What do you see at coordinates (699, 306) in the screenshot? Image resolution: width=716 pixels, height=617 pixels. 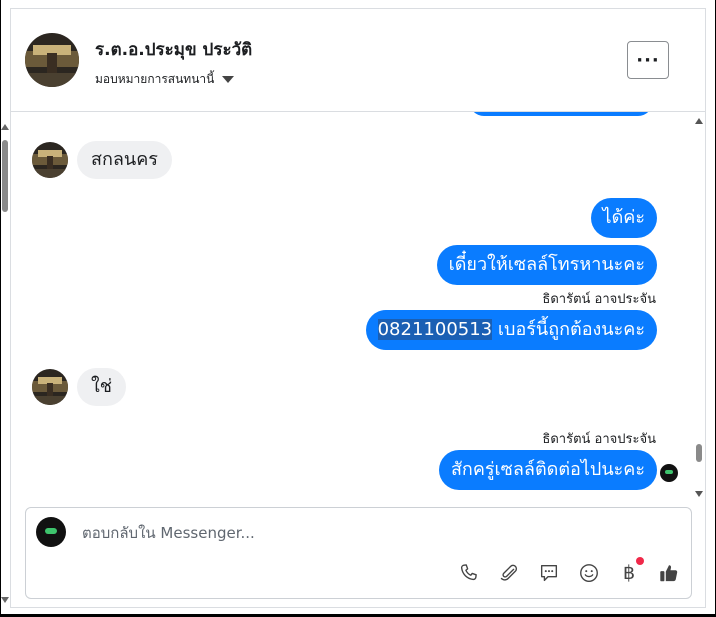 I see `thread-scrollbar` at bounding box center [699, 306].